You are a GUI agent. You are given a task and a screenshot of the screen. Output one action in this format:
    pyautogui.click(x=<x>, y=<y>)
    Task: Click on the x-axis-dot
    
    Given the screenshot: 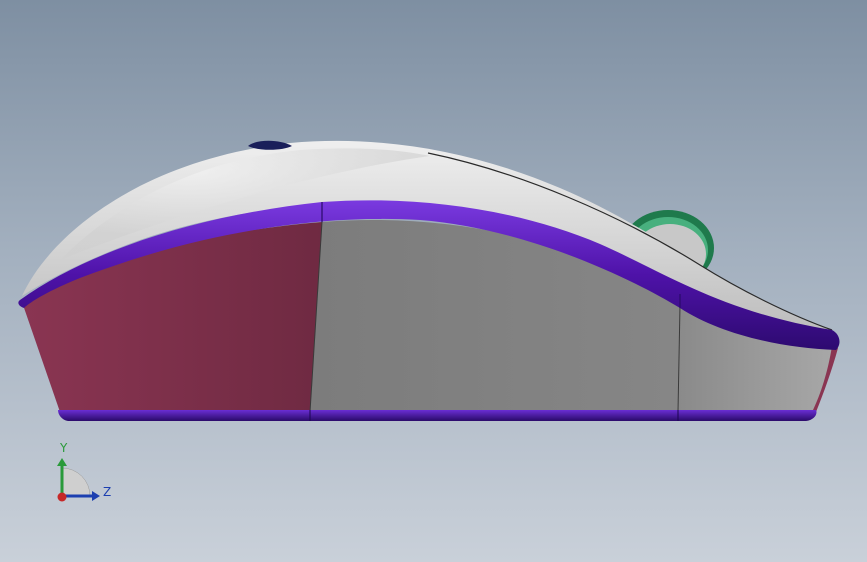 What is the action you would take?
    pyautogui.click(x=62, y=497)
    